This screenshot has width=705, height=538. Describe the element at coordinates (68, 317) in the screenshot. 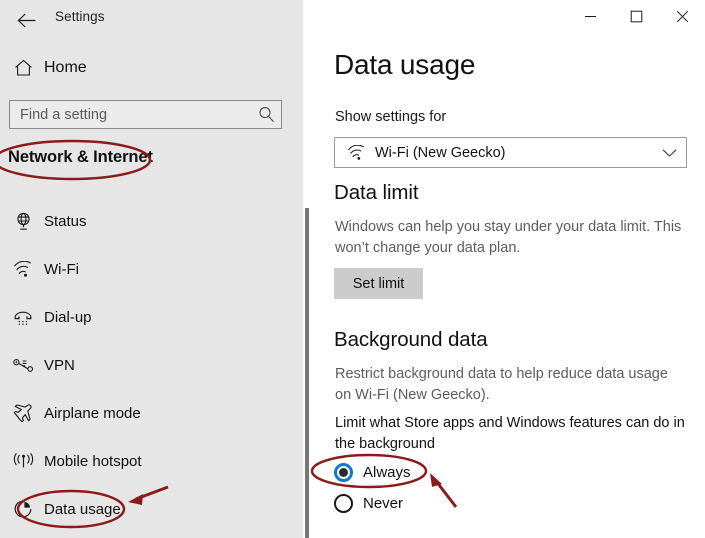

I see `sidebar-item-dialup-label: Dial-up` at that location.